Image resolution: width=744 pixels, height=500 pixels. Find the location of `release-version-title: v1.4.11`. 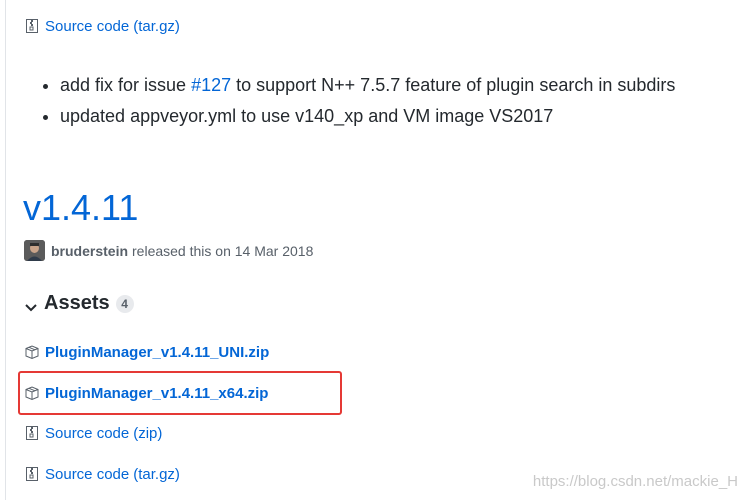

release-version-title: v1.4.11 is located at coordinates (80, 208).